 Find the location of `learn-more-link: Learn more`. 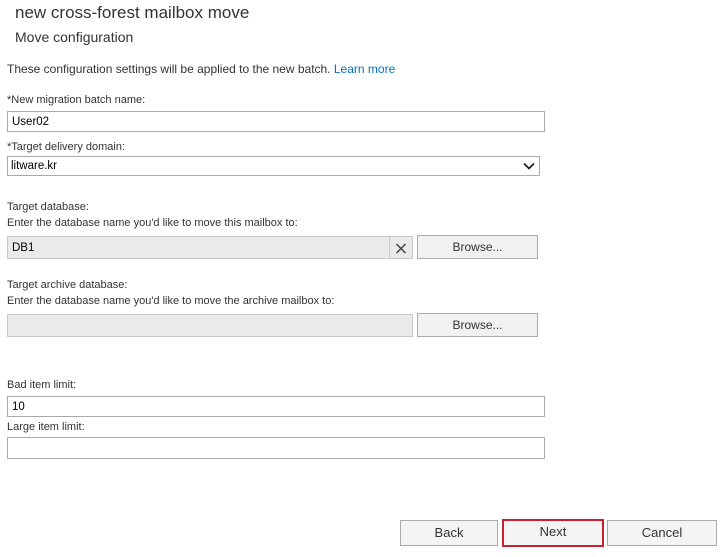

learn-more-link: Learn more is located at coordinates (364, 69).